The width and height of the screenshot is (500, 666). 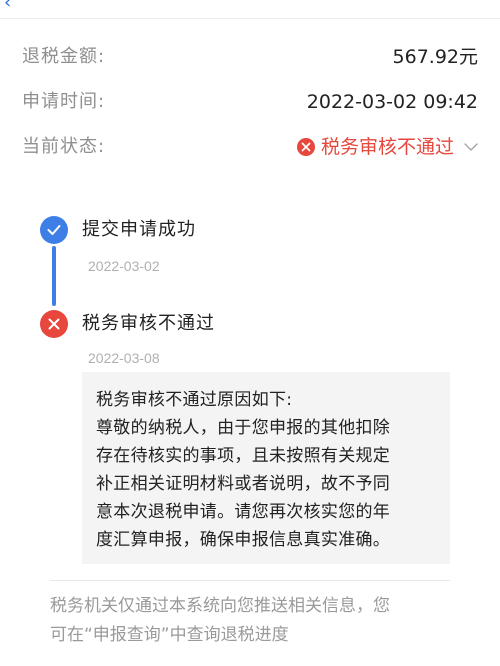 I want to click on refund-amount-label: 退税金额:, so click(x=64, y=56).